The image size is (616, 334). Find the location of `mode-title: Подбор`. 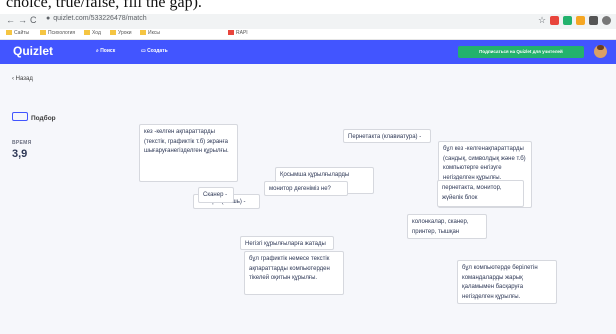

mode-title: Подбор is located at coordinates (34, 117).